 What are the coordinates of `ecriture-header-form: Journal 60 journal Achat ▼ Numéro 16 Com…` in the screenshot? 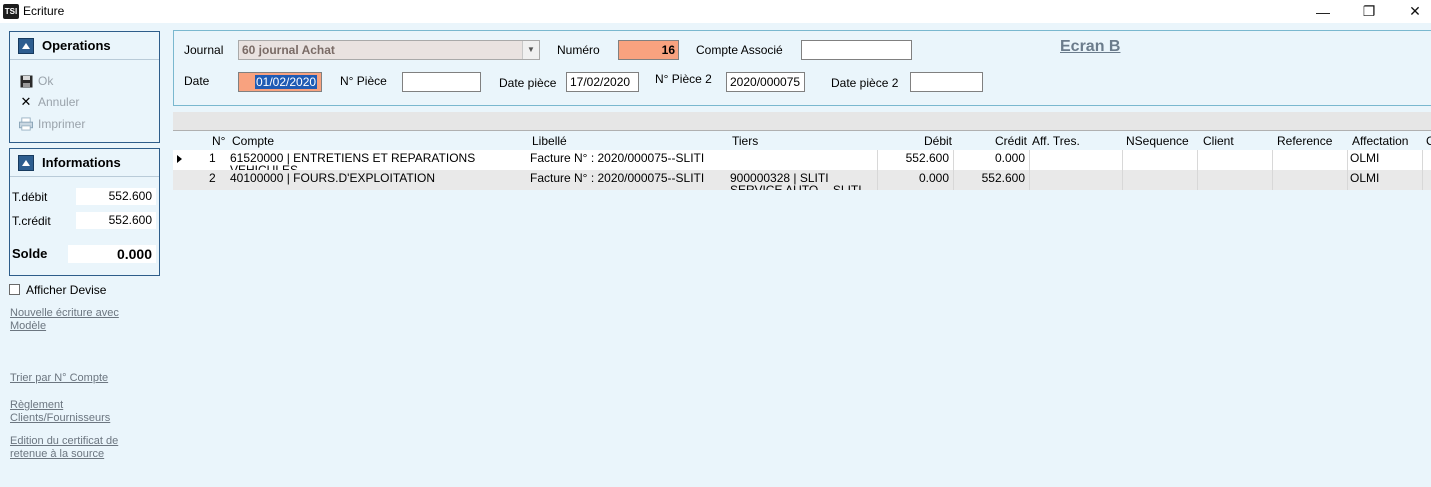 It's located at (802, 68).